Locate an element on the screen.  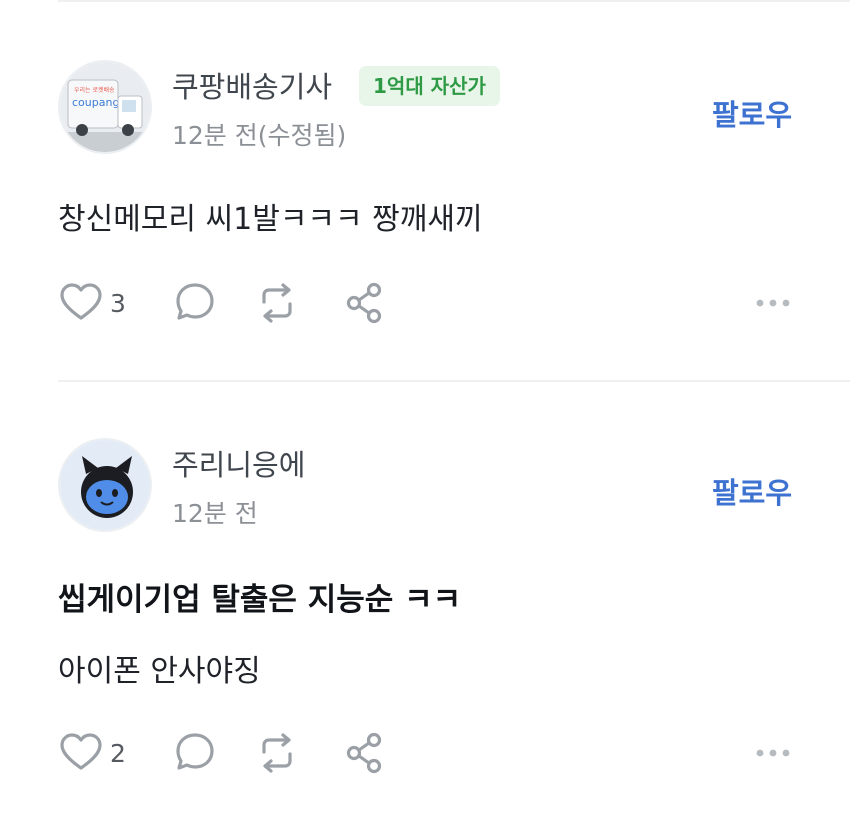
author-name: 주리니응에 is located at coordinates (238, 463).